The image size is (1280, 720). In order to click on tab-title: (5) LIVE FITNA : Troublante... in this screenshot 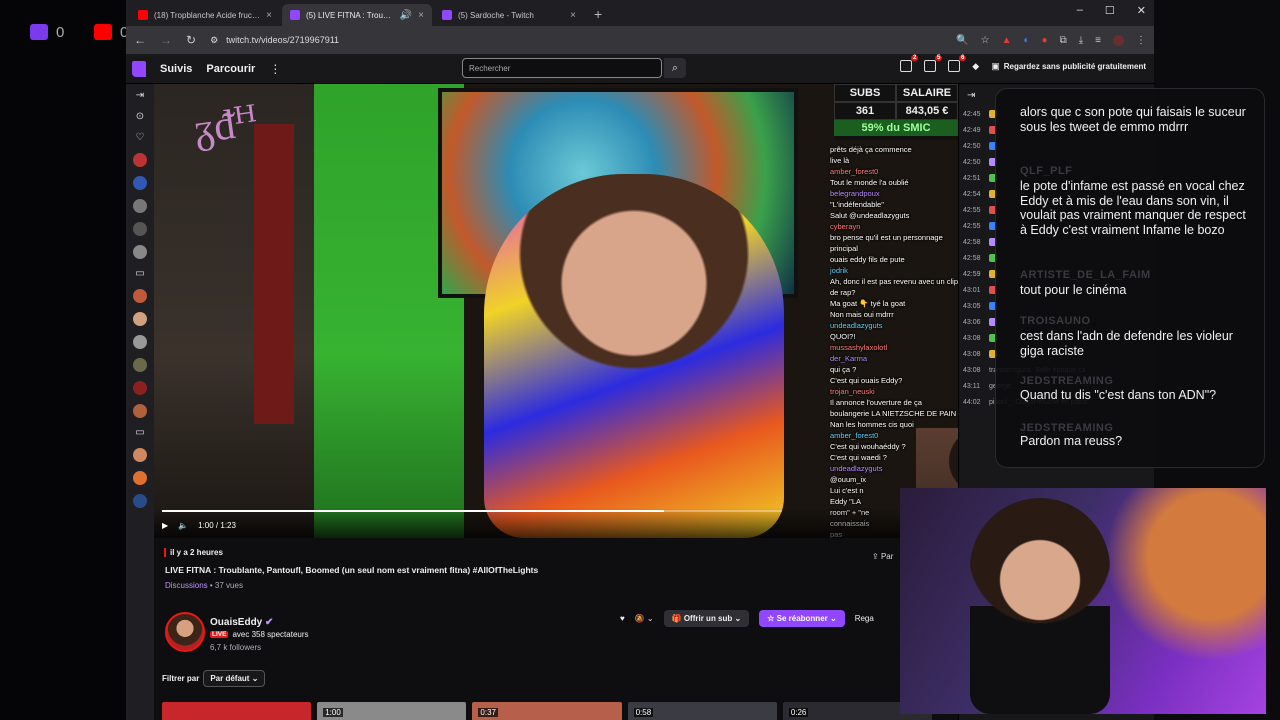, I will do `click(350, 15)`.